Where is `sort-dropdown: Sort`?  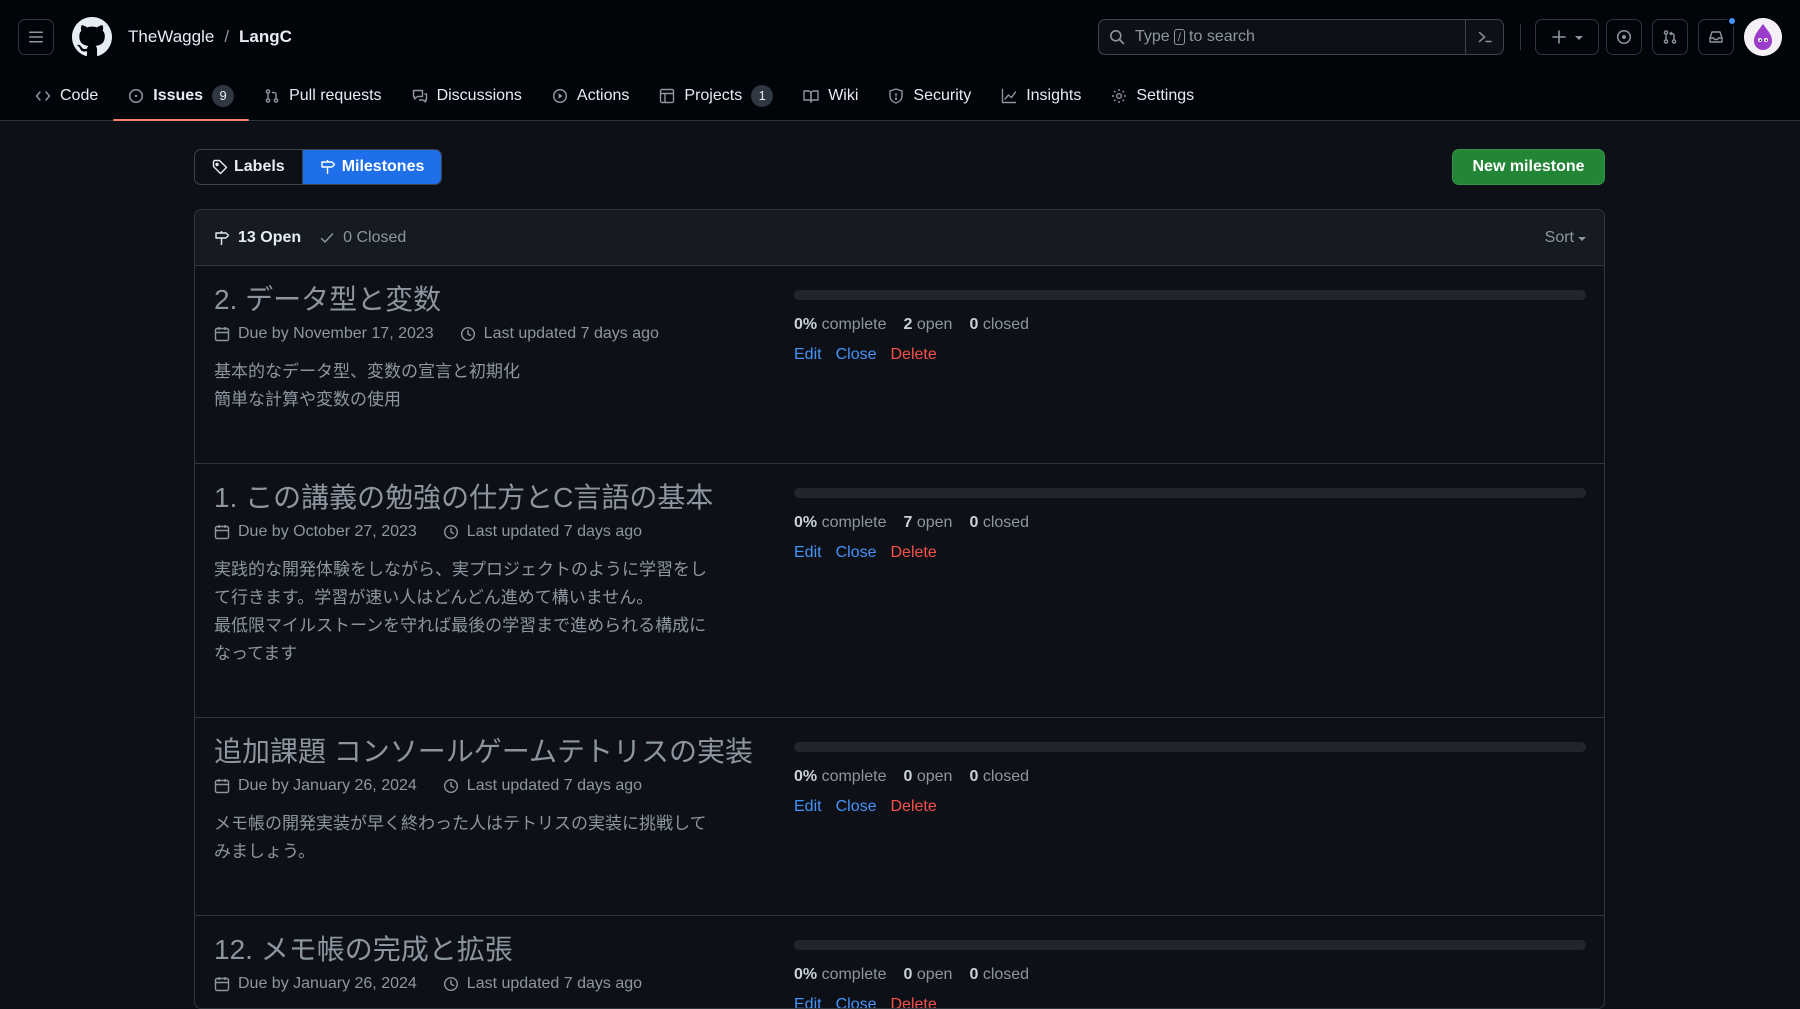
sort-dropdown: Sort is located at coordinates (1565, 238).